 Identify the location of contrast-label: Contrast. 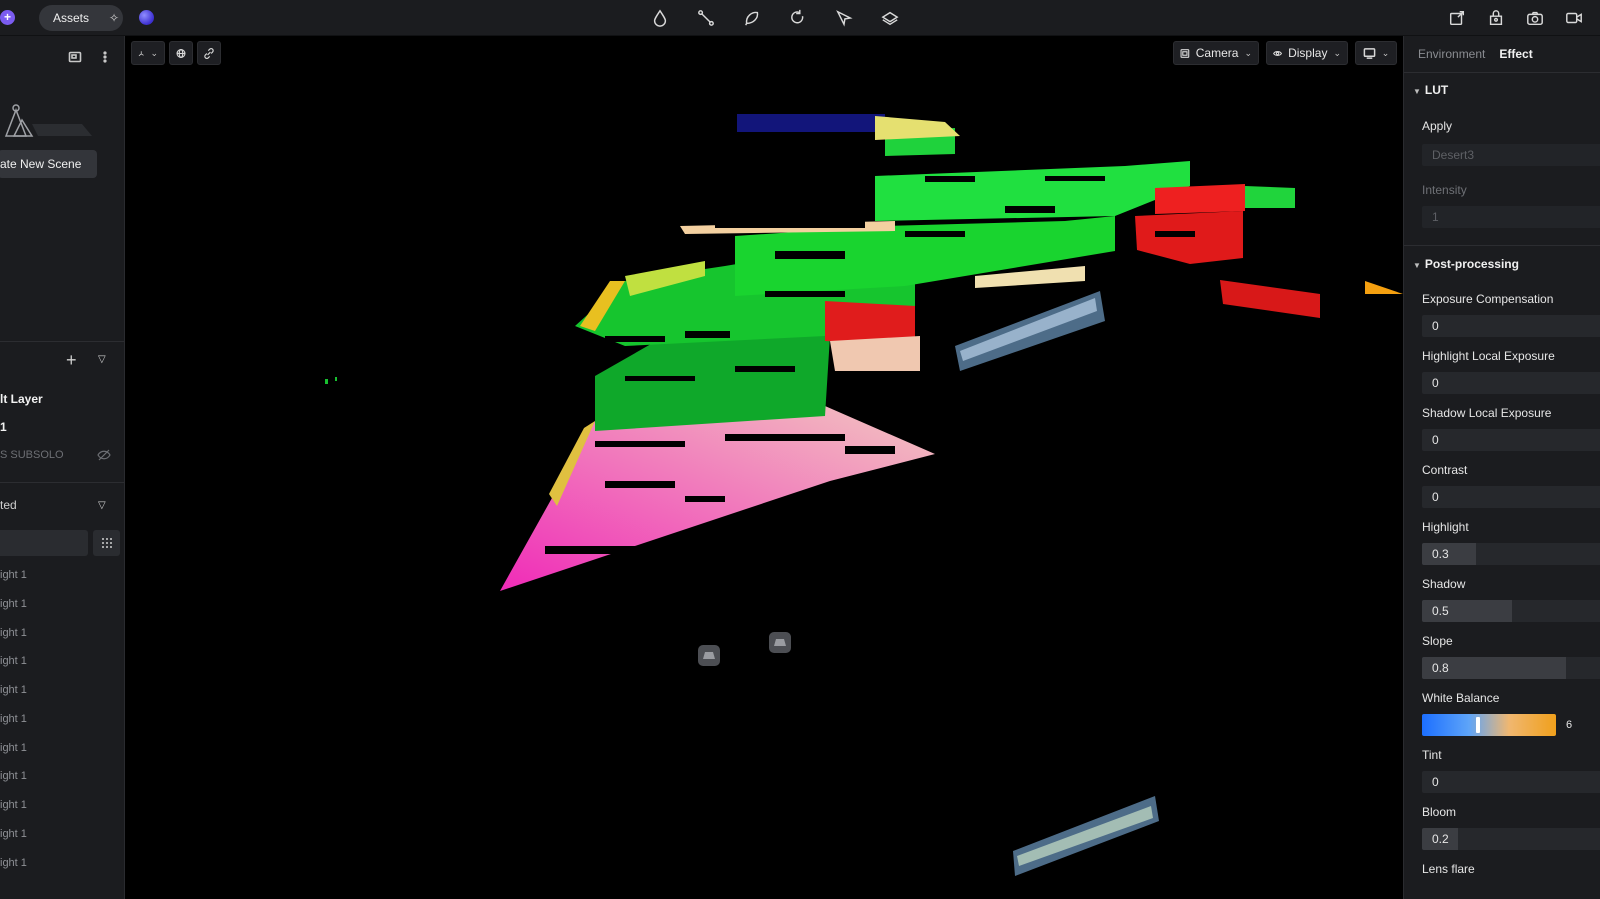
(1445, 470).